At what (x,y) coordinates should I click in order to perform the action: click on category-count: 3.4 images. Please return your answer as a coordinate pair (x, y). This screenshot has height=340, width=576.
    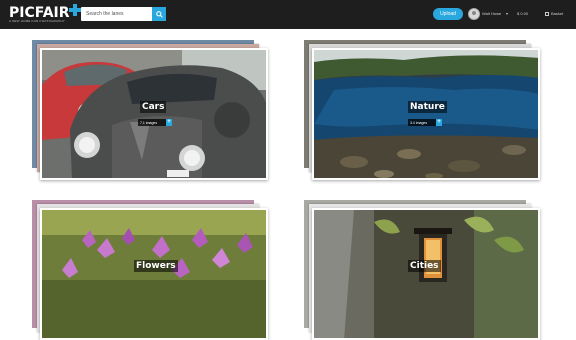
    Looking at the image, I should click on (422, 122).